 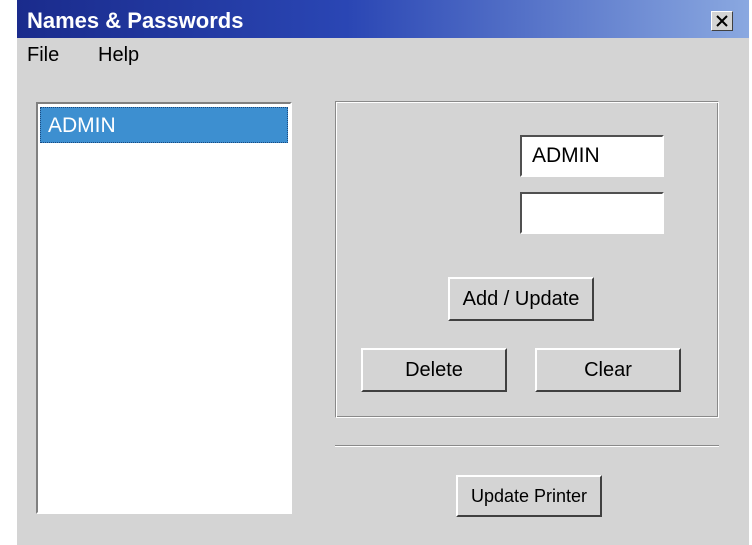 I want to click on menu-help: Help, so click(x=118, y=55).